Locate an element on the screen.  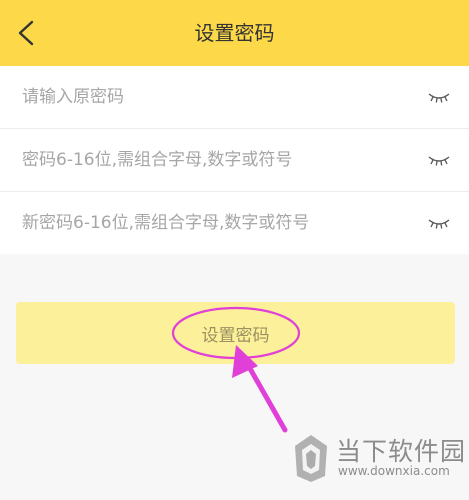
old-password-field is located at coordinates (234, 97).